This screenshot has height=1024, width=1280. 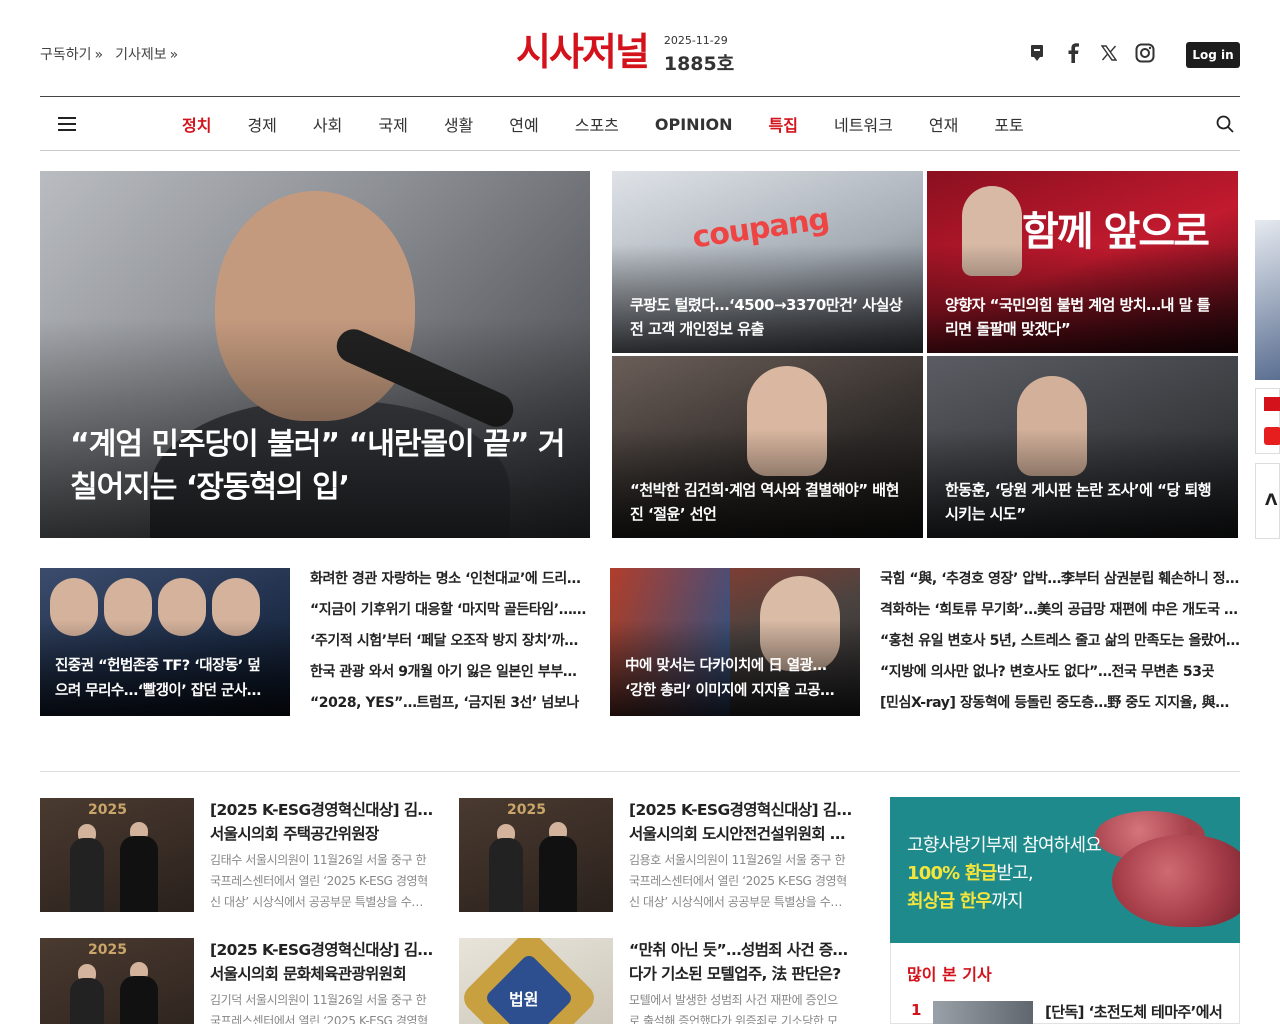 I want to click on hero-tile-title: 쿠팡도 털렸다…‘4500→3370만건’ 사실상 전 고객 개인정보 유출, so click(x=770, y=317).